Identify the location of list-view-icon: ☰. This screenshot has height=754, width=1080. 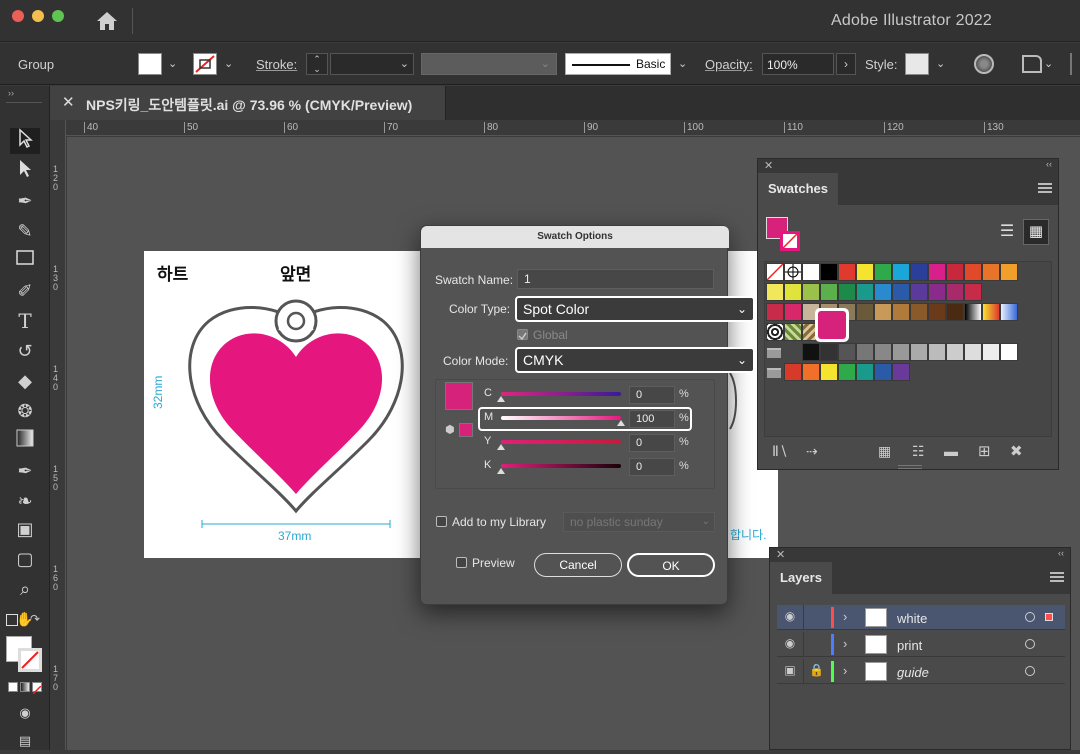
(1007, 232).